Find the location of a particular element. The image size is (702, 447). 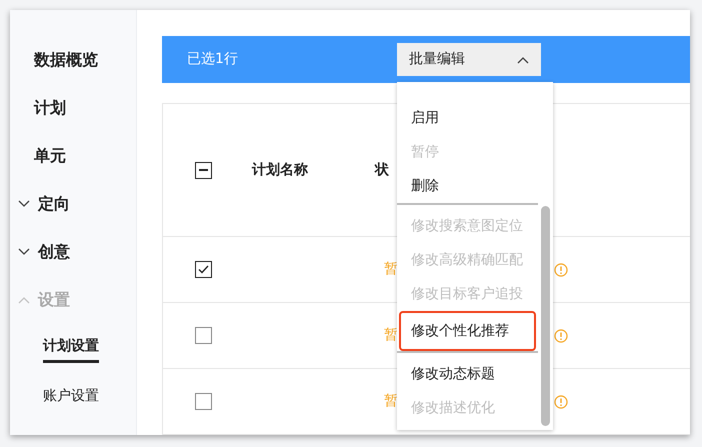

menu-item: 修改动态标题 is located at coordinates (467, 374).